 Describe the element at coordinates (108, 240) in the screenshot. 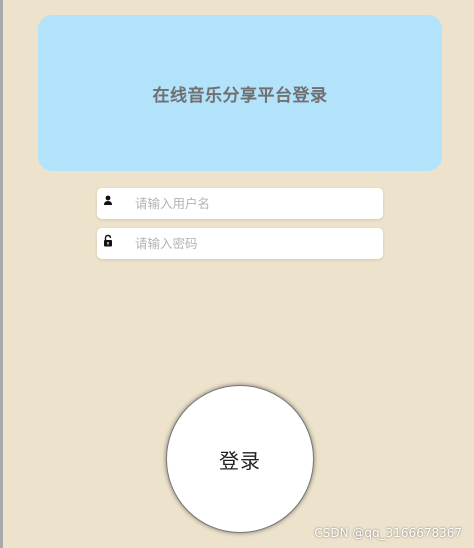

I see `lock-icon` at that location.